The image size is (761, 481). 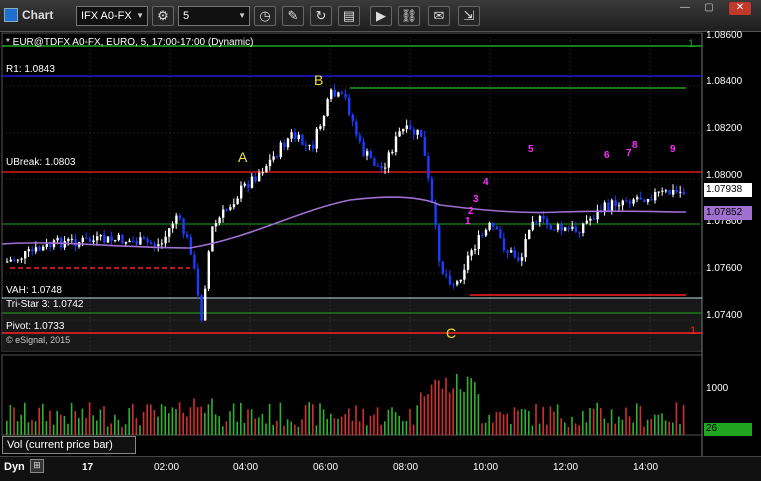 I want to click on price-tick: 1.08400, so click(x=724, y=81).